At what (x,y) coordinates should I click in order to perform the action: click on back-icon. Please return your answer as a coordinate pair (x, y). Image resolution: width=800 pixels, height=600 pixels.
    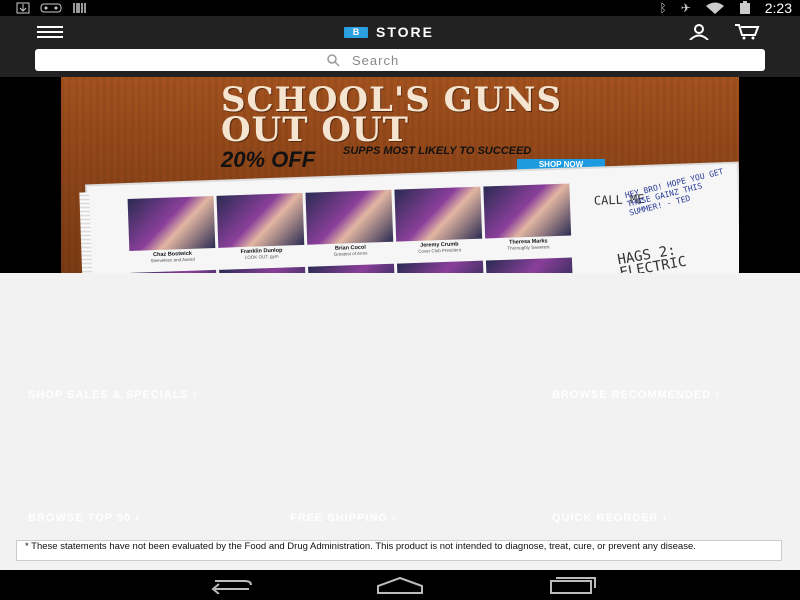
    Looking at the image, I should click on (230, 585).